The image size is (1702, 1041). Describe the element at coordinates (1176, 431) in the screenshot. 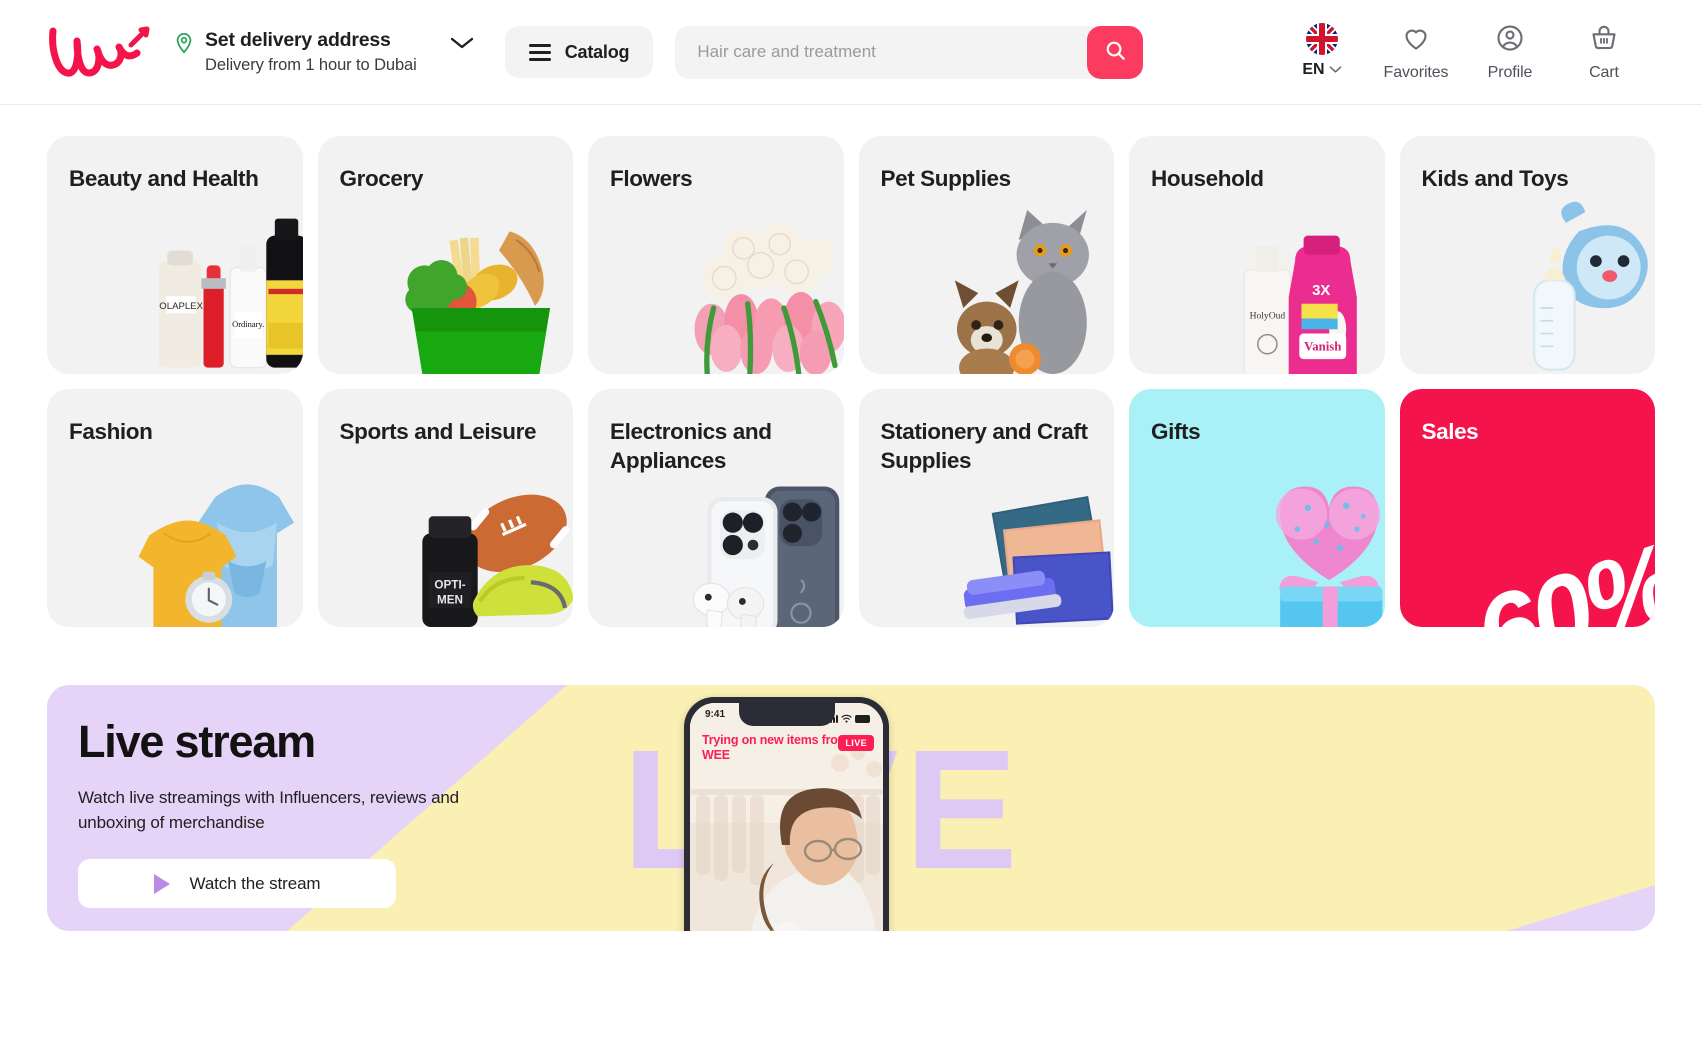

I see `category-title: Gifts` at that location.